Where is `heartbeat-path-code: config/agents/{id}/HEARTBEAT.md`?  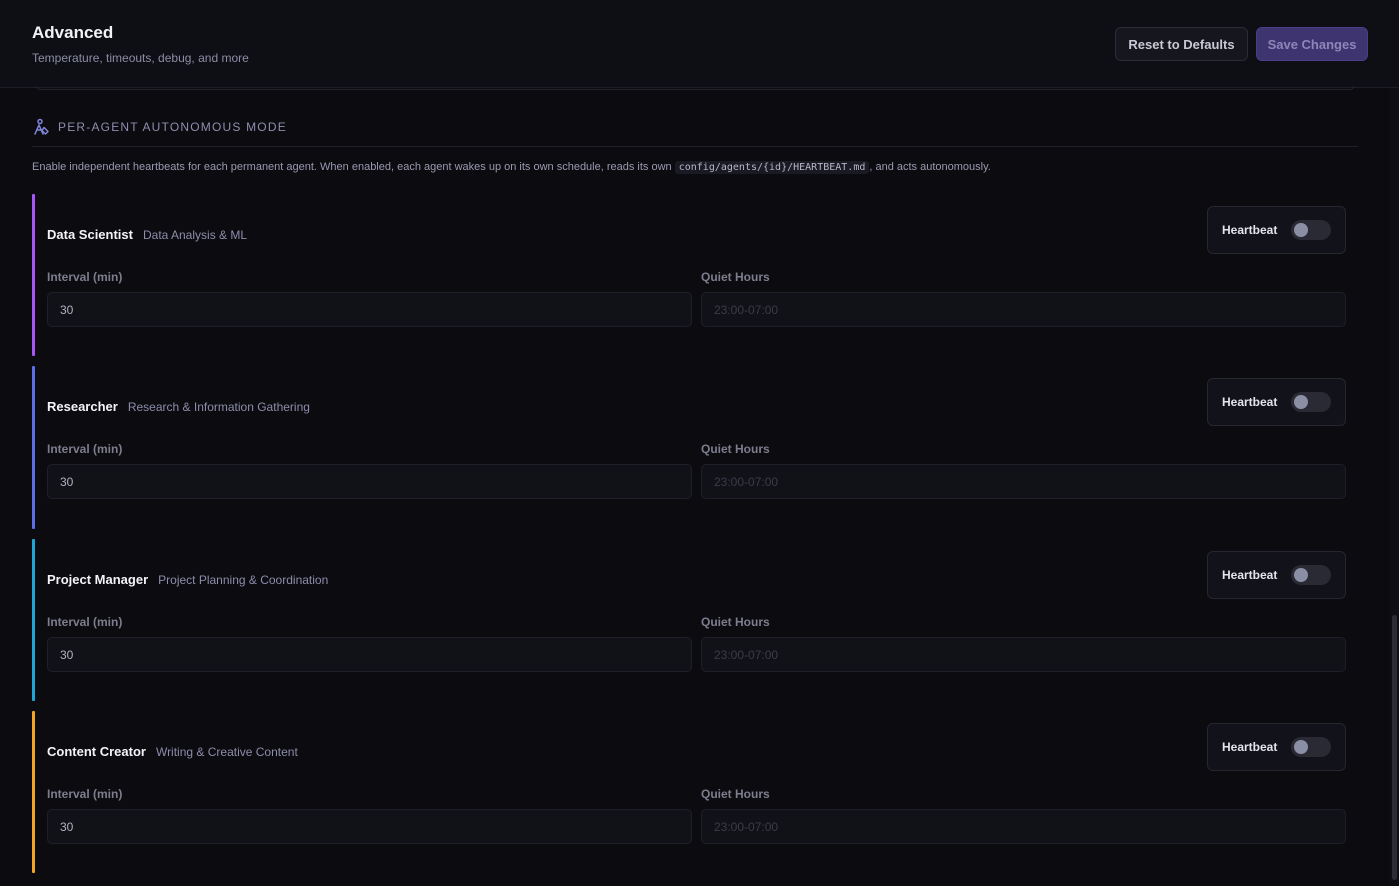 heartbeat-path-code: config/agents/{id}/HEARTBEAT.md is located at coordinates (772, 167).